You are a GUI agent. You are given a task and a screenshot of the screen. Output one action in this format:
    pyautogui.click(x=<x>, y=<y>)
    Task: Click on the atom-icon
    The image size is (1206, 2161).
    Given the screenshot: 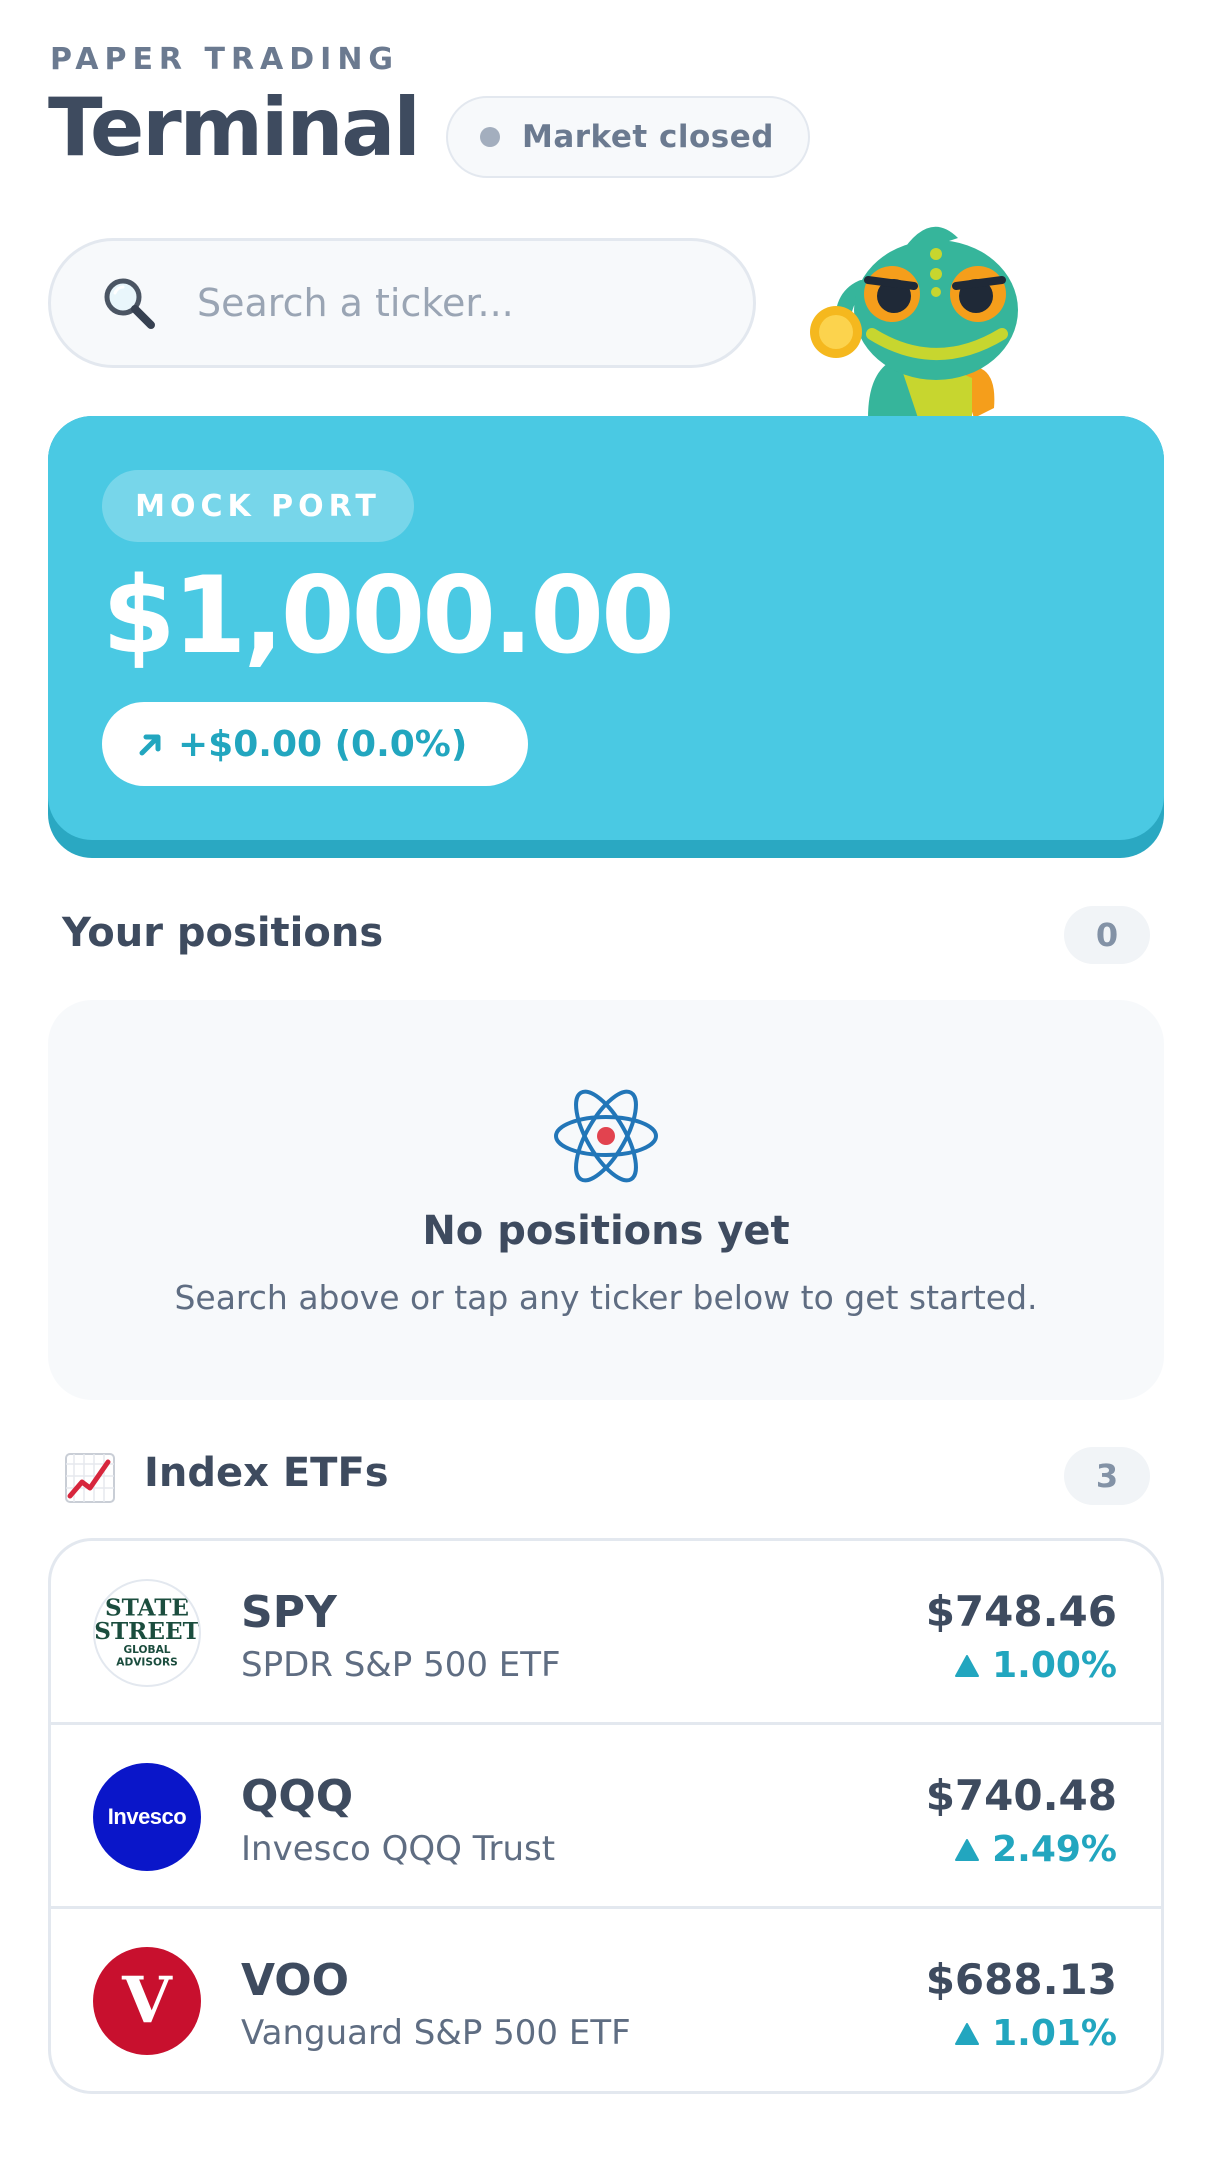 What is the action you would take?
    pyautogui.click(x=606, y=1136)
    